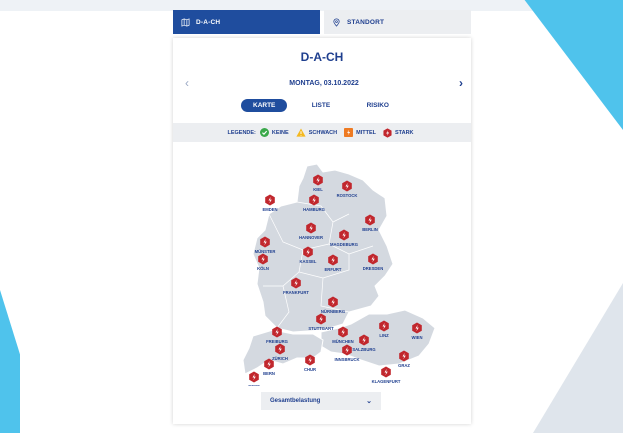  What do you see at coordinates (366, 22) in the screenshot?
I see `tab-label: STANDORT` at bounding box center [366, 22].